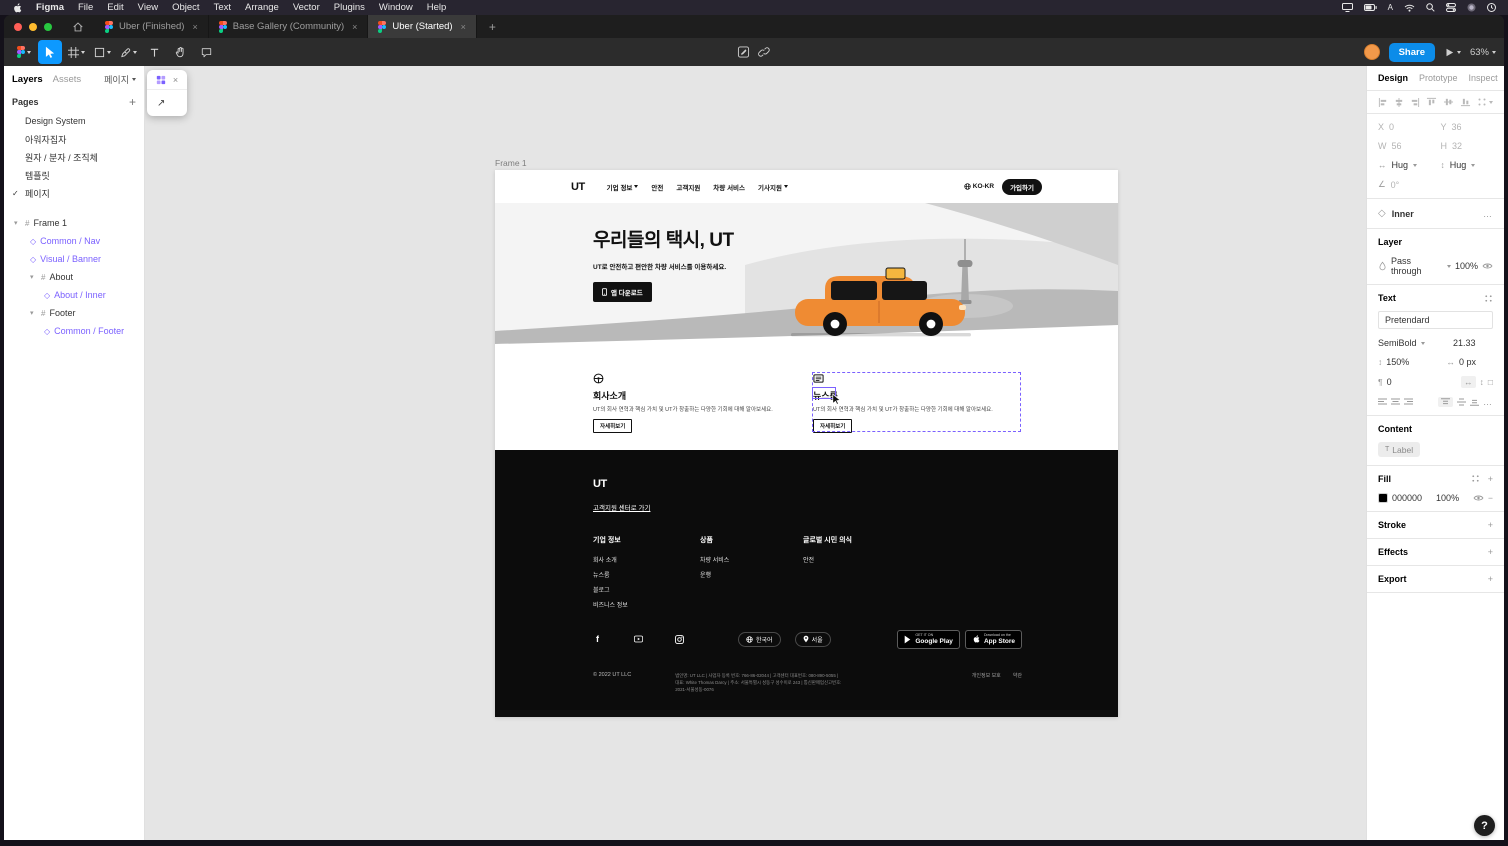 Image resolution: width=1508 pixels, height=846 pixels. I want to click on google-play-badge: GET IT ON Google Play, so click(928, 639).